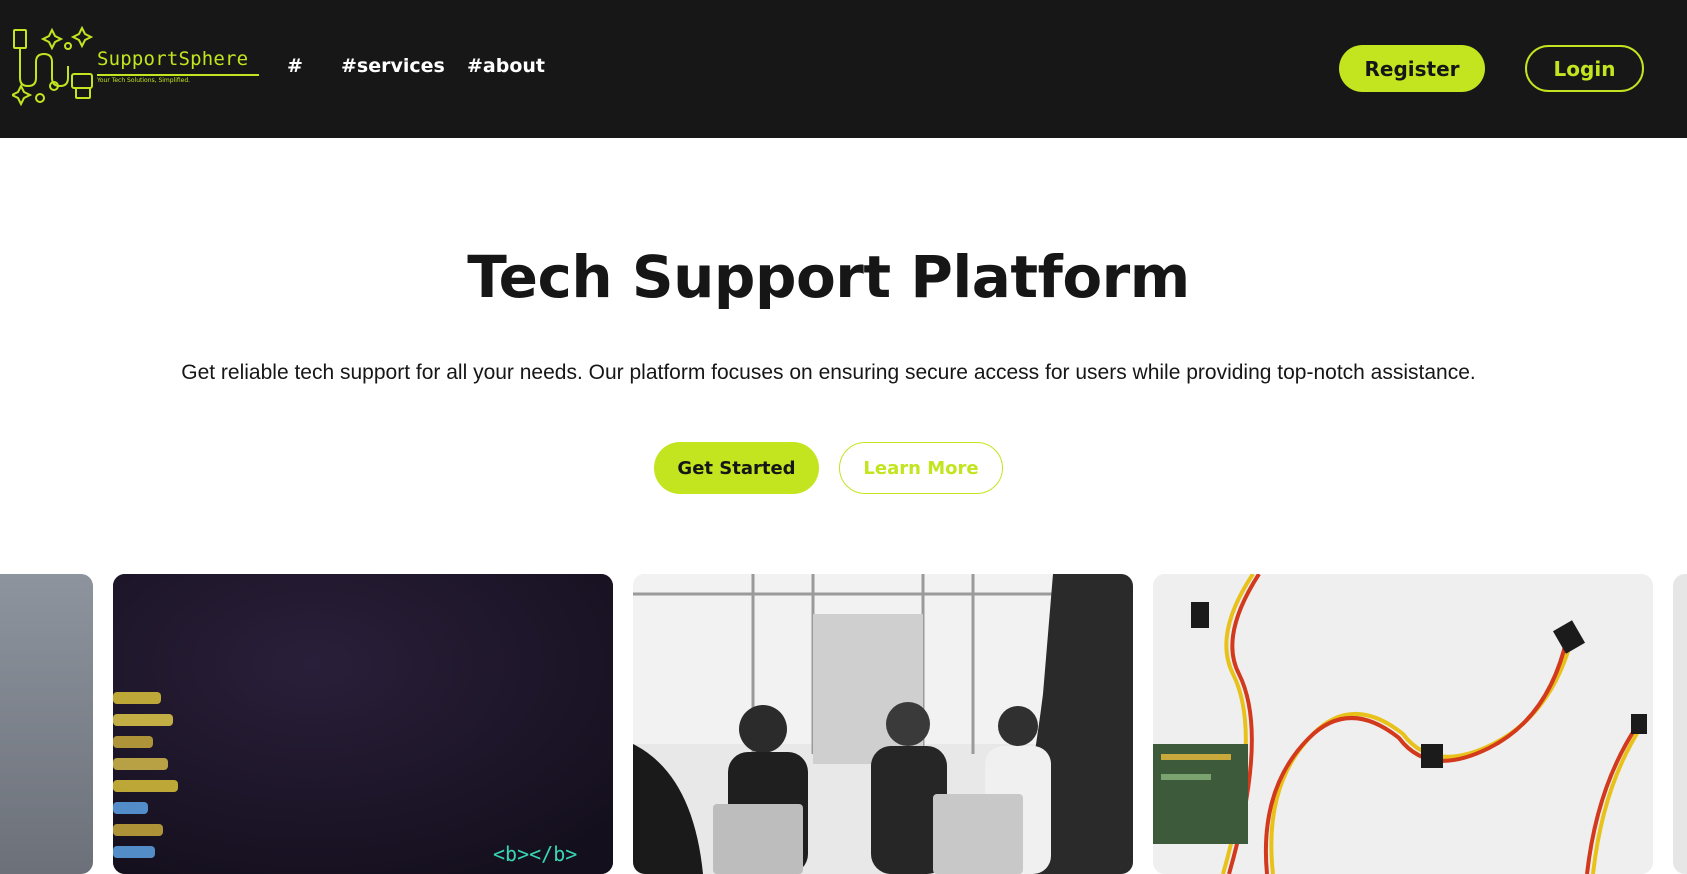  What do you see at coordinates (53, 66) in the screenshot?
I see `circuit-logo-icon` at bounding box center [53, 66].